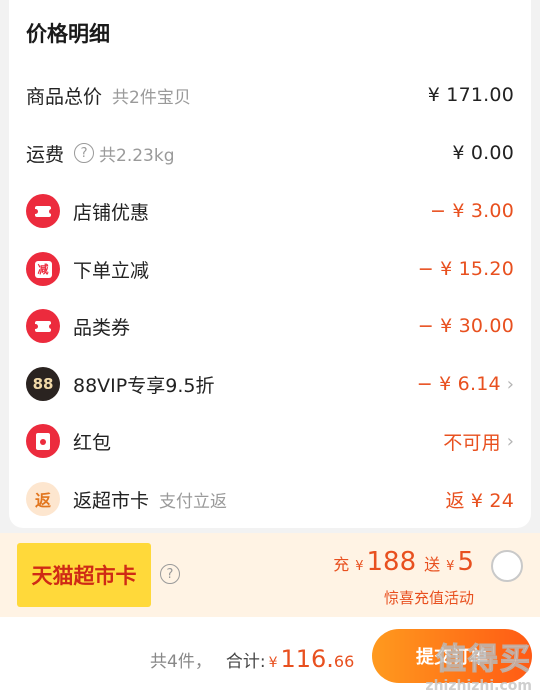 The height and width of the screenshot is (698, 540). Describe the element at coordinates (102, 327) in the screenshot. I see `row-label: 品类券` at that location.